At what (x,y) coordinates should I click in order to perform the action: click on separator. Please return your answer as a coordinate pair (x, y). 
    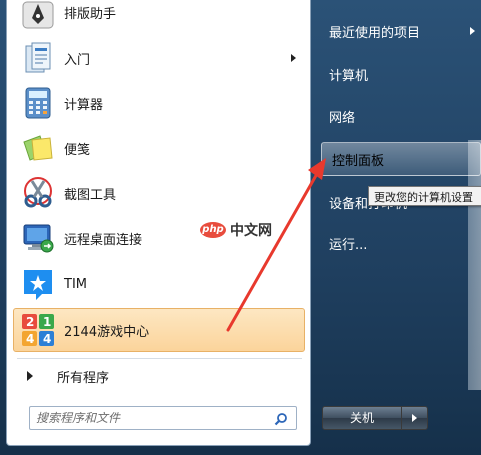
    Looking at the image, I should click on (159, 358).